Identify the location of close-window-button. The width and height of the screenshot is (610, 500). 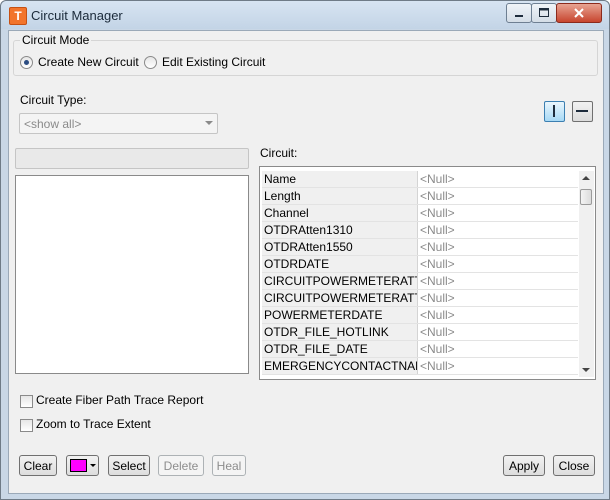
(579, 13).